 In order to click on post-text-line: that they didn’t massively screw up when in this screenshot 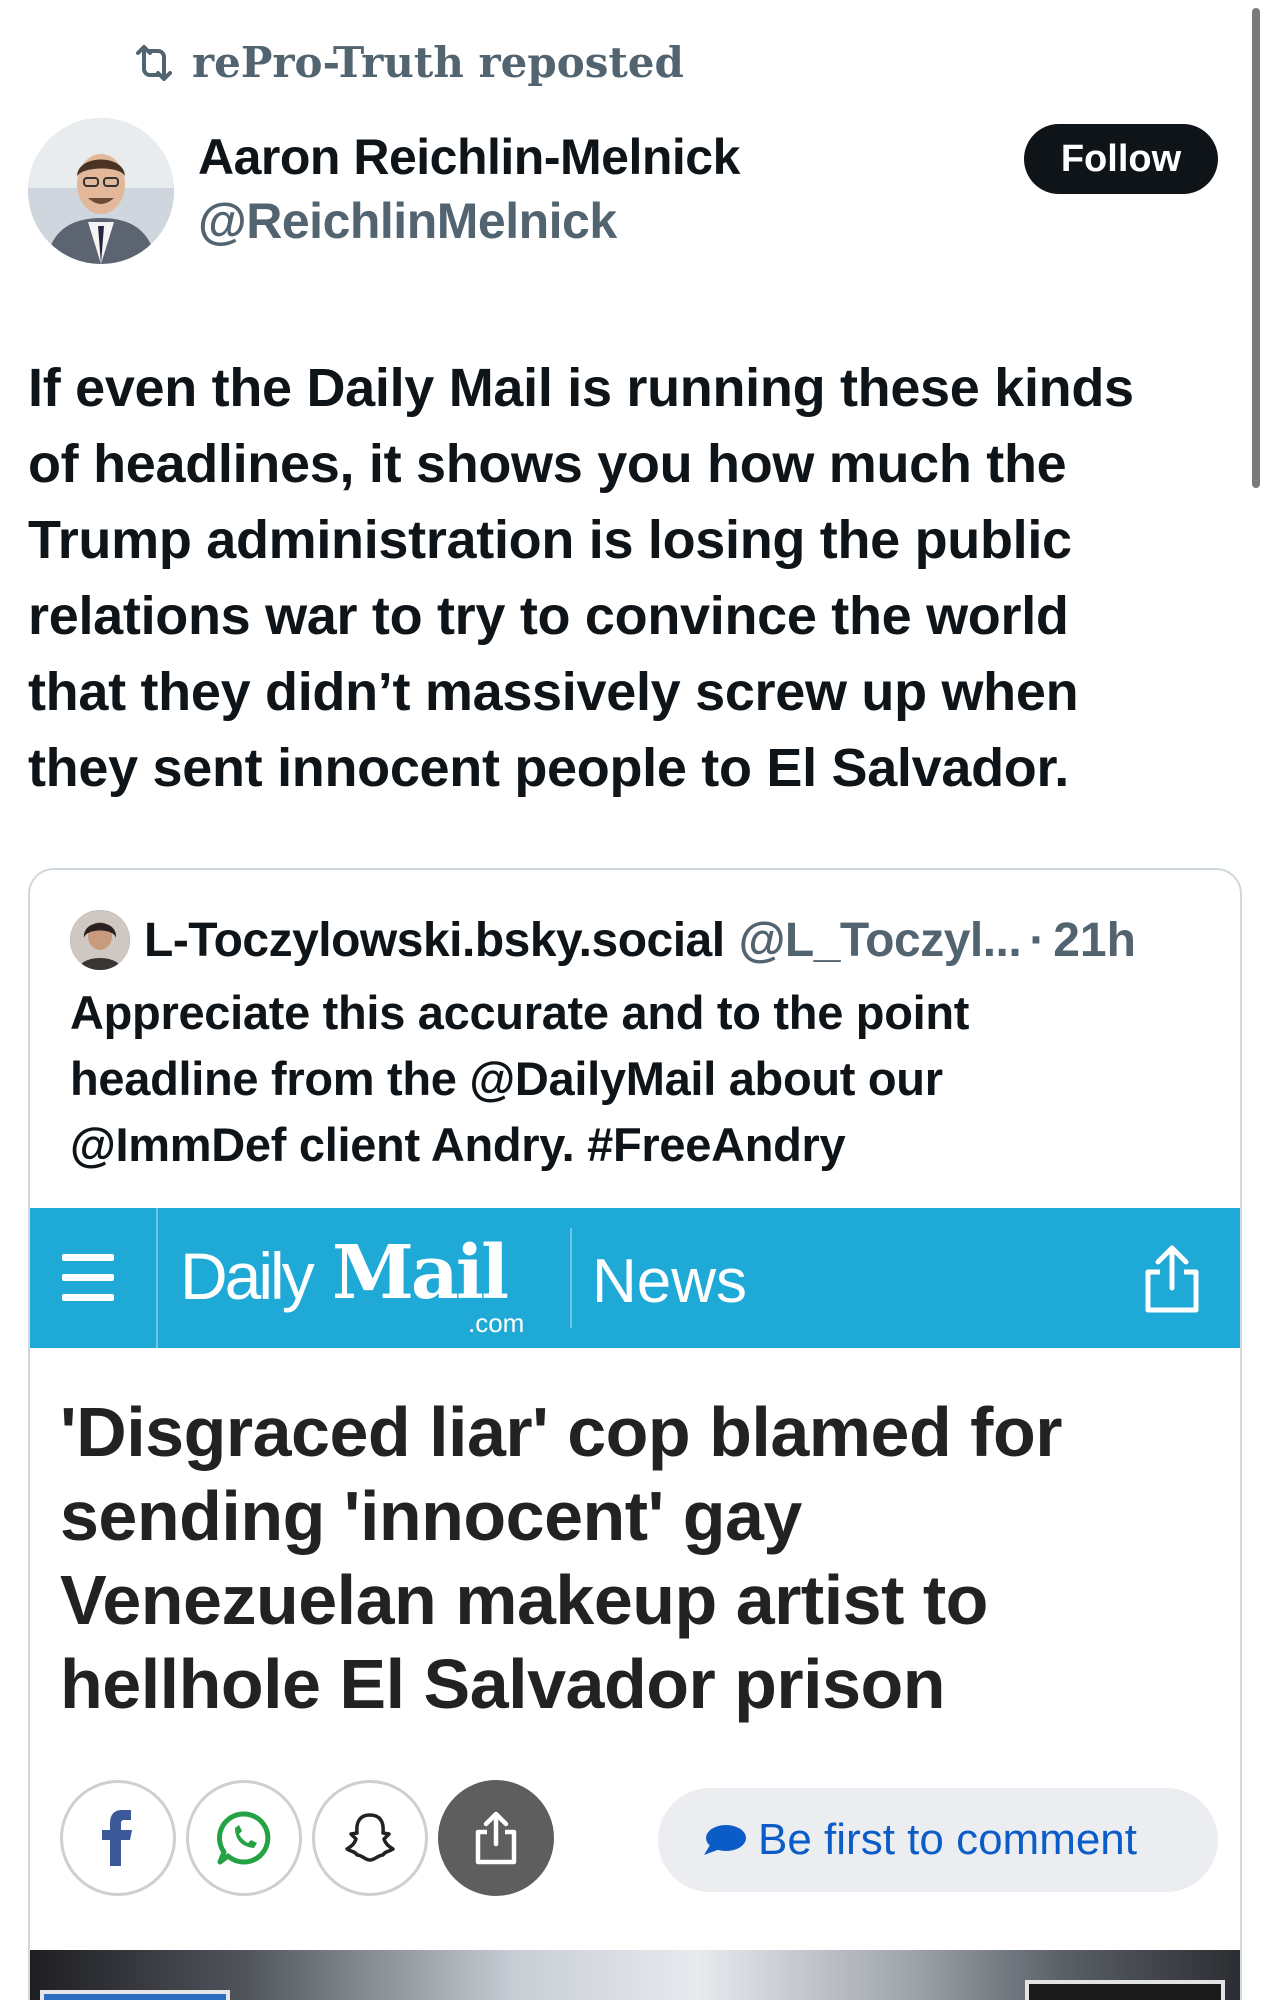, I will do `click(553, 692)`.